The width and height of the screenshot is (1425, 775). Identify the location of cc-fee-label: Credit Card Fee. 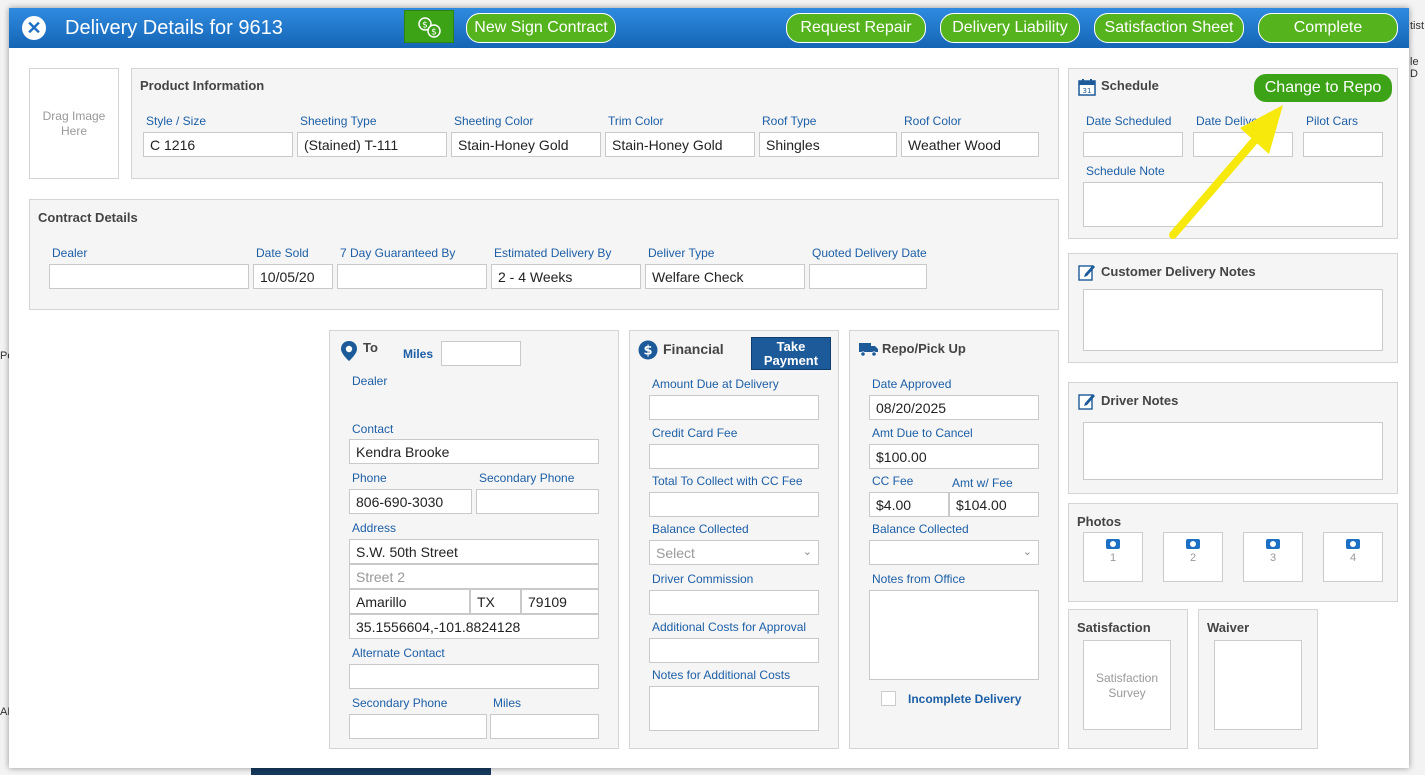
(695, 433).